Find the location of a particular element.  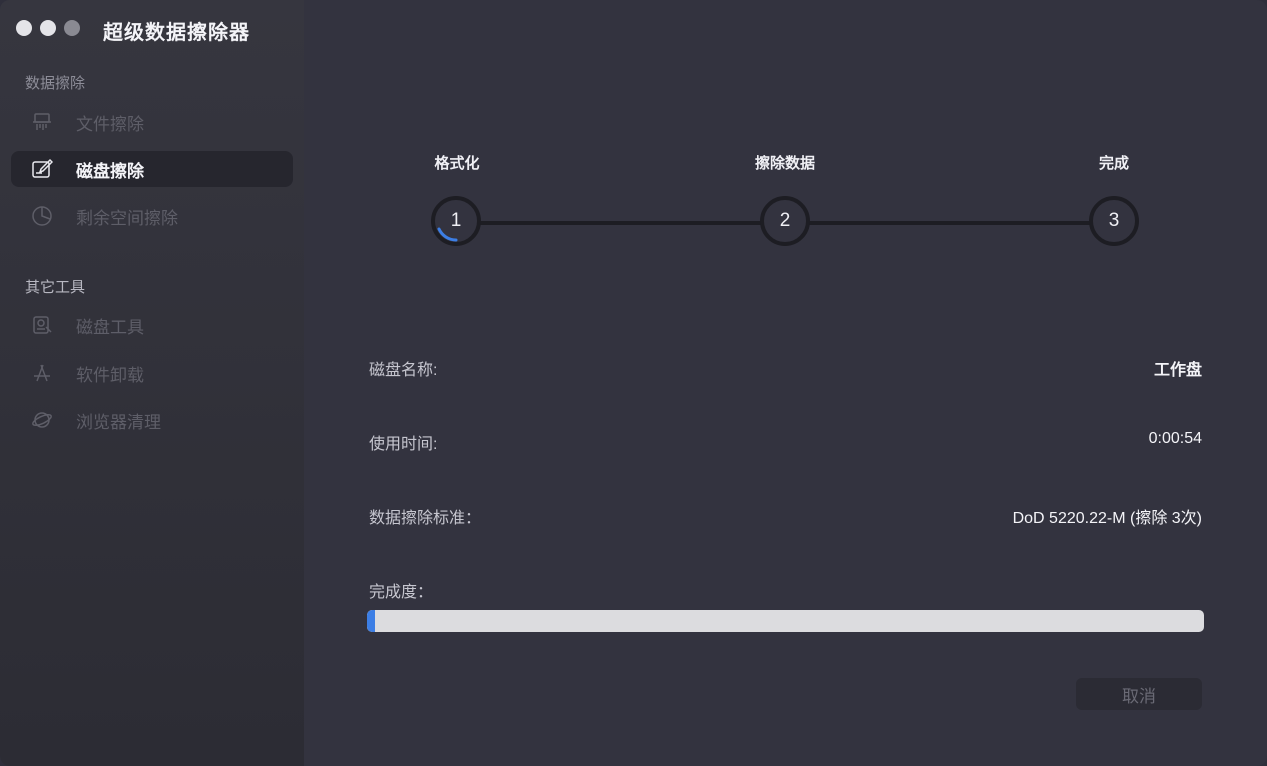

disk-tool-icon is located at coordinates (42, 325).